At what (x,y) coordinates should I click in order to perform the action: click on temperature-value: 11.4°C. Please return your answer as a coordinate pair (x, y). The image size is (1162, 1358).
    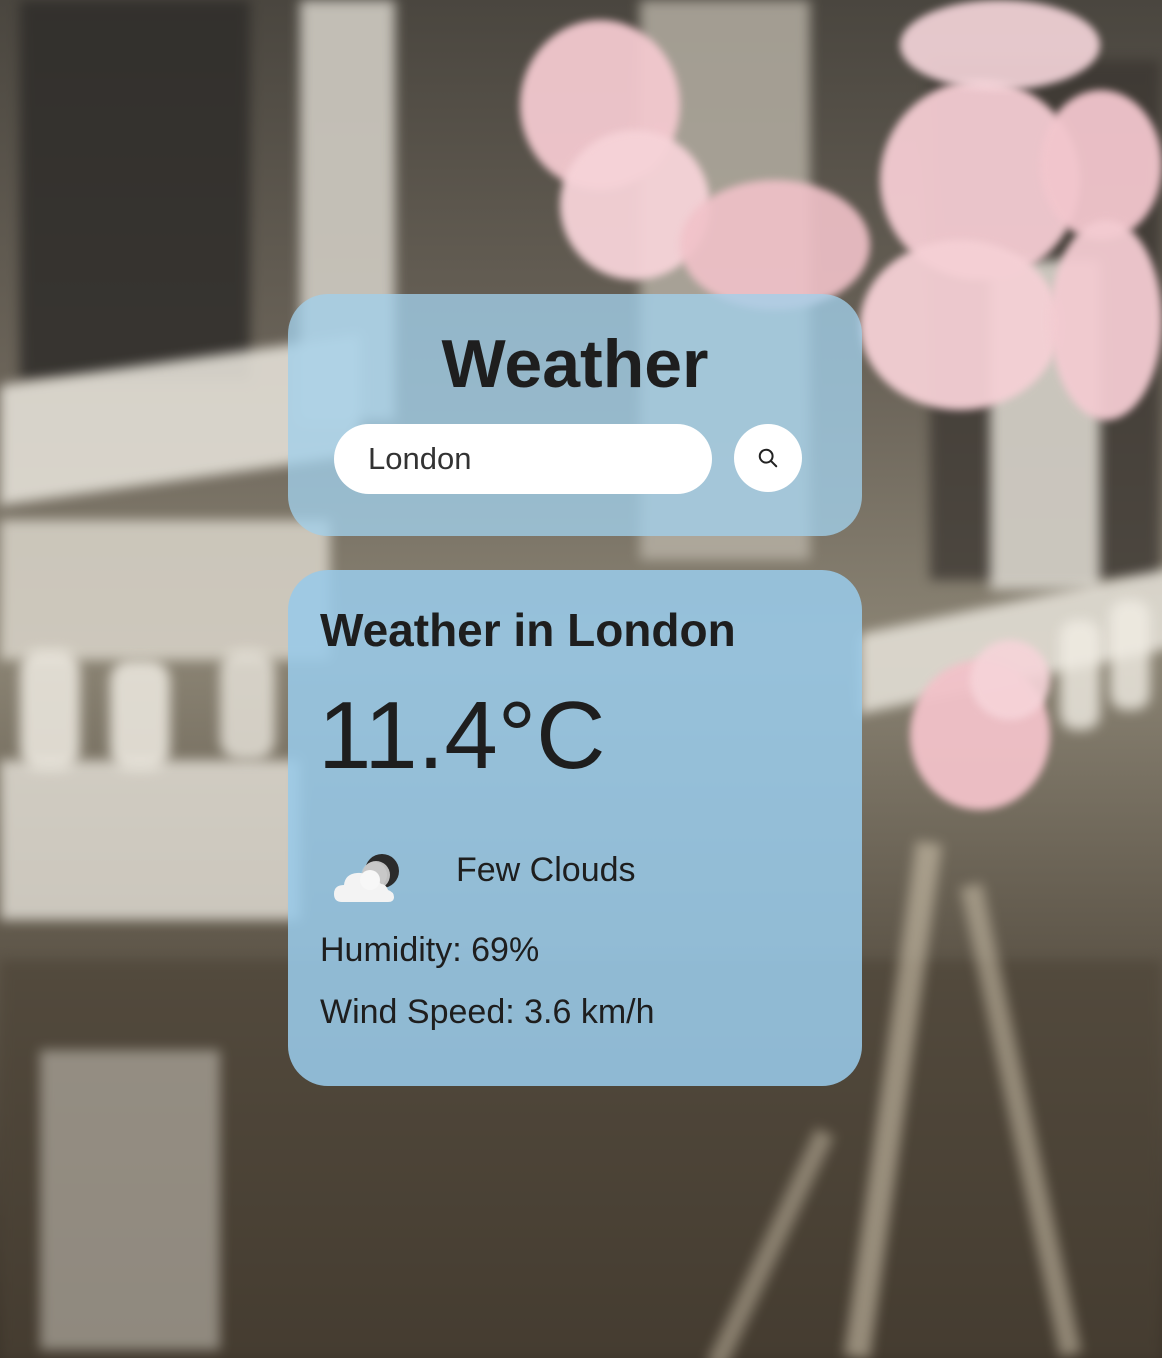
    Looking at the image, I should click on (462, 735).